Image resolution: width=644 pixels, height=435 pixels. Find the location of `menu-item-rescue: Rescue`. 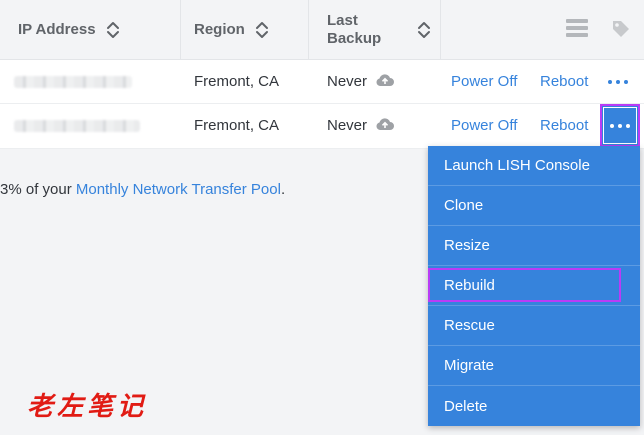

menu-item-rescue: Rescue is located at coordinates (534, 326).